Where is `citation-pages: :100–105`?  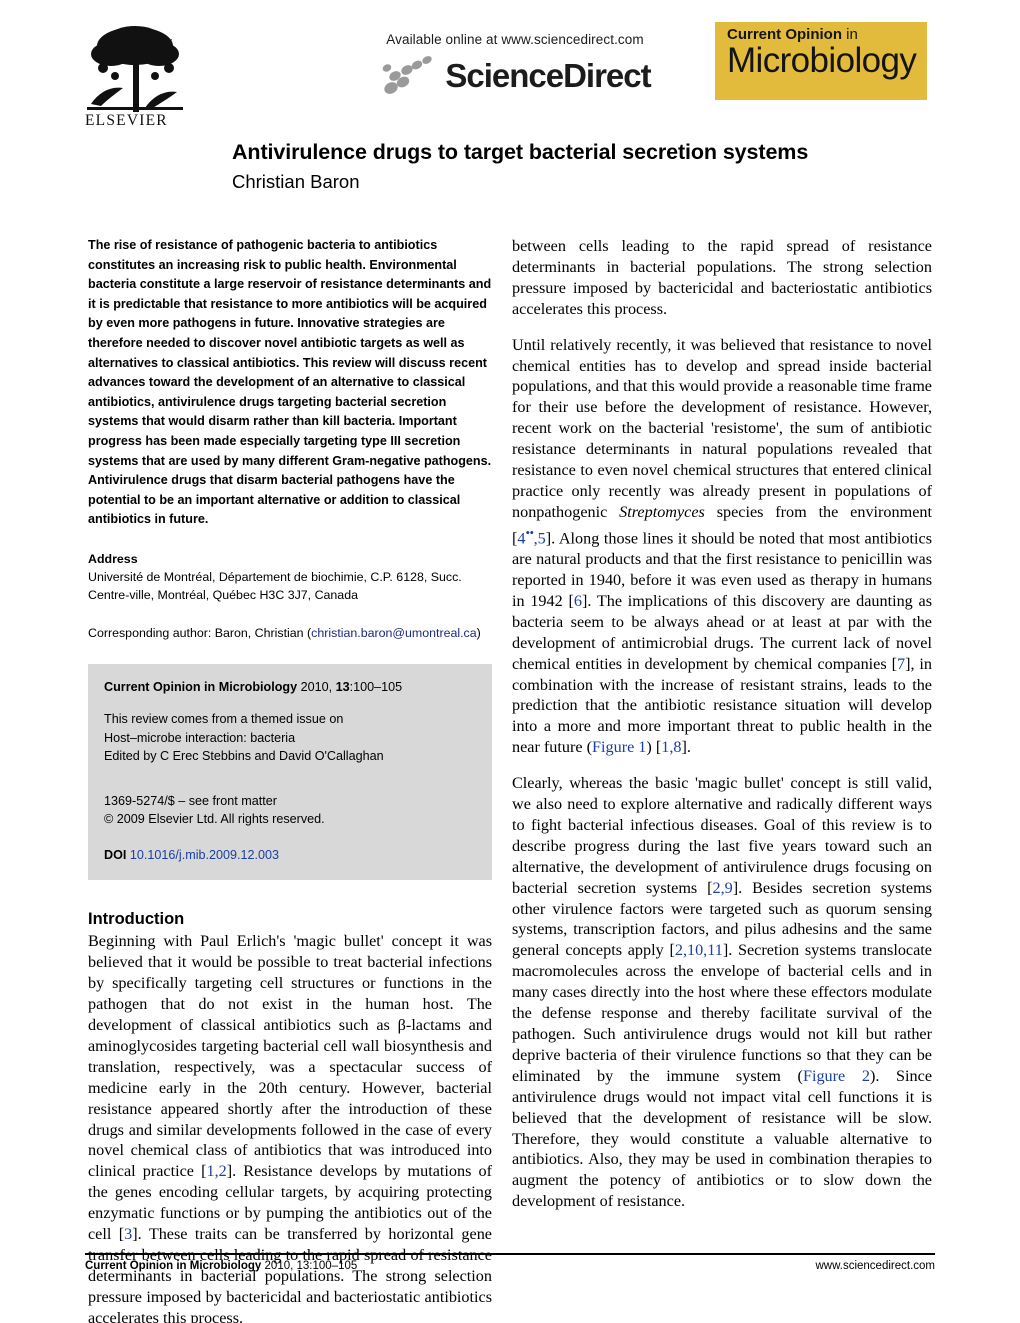
citation-pages: :100–105 is located at coordinates (376, 687).